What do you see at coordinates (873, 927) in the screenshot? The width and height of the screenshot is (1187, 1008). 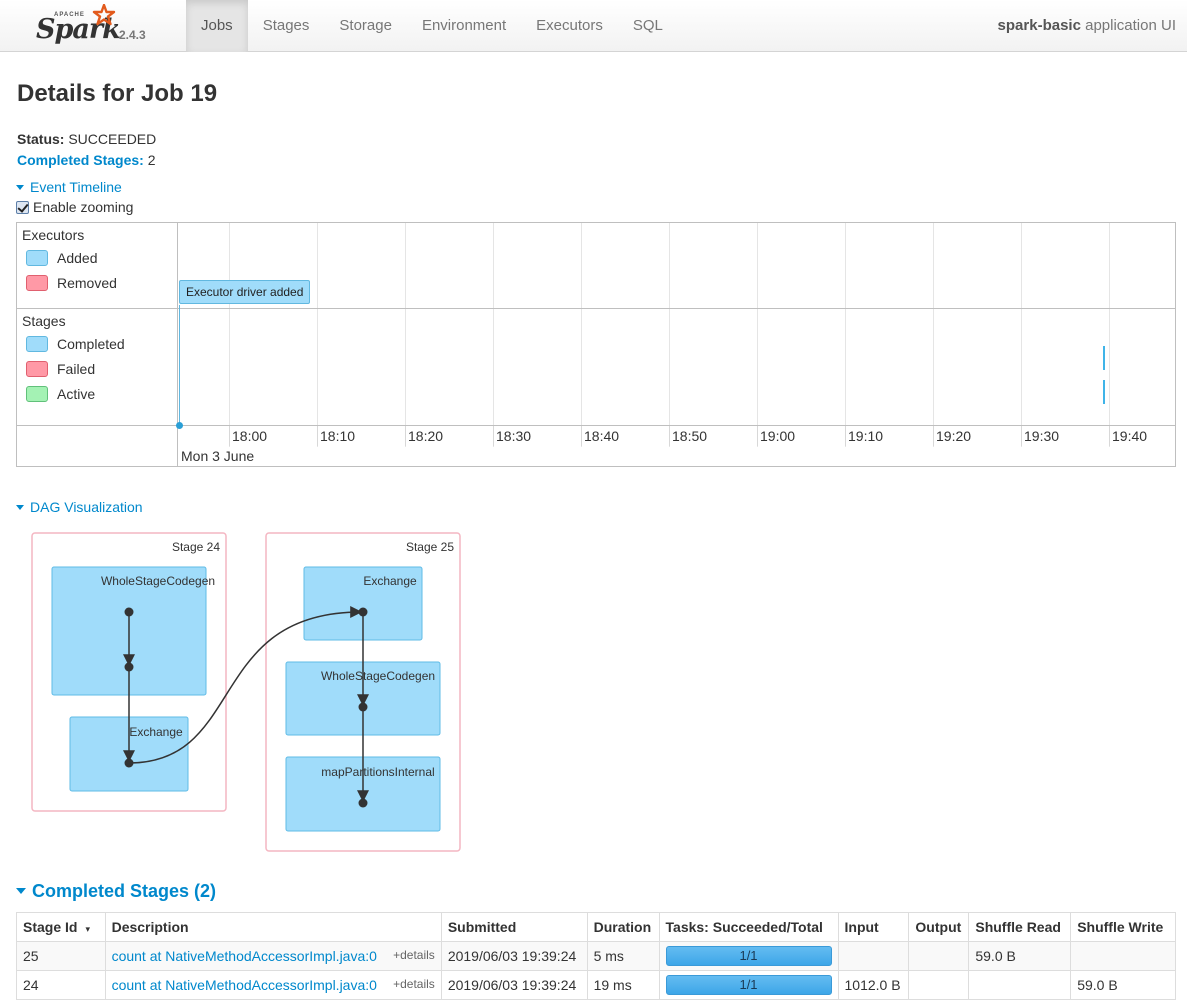 I see `column-header-input: Input` at bounding box center [873, 927].